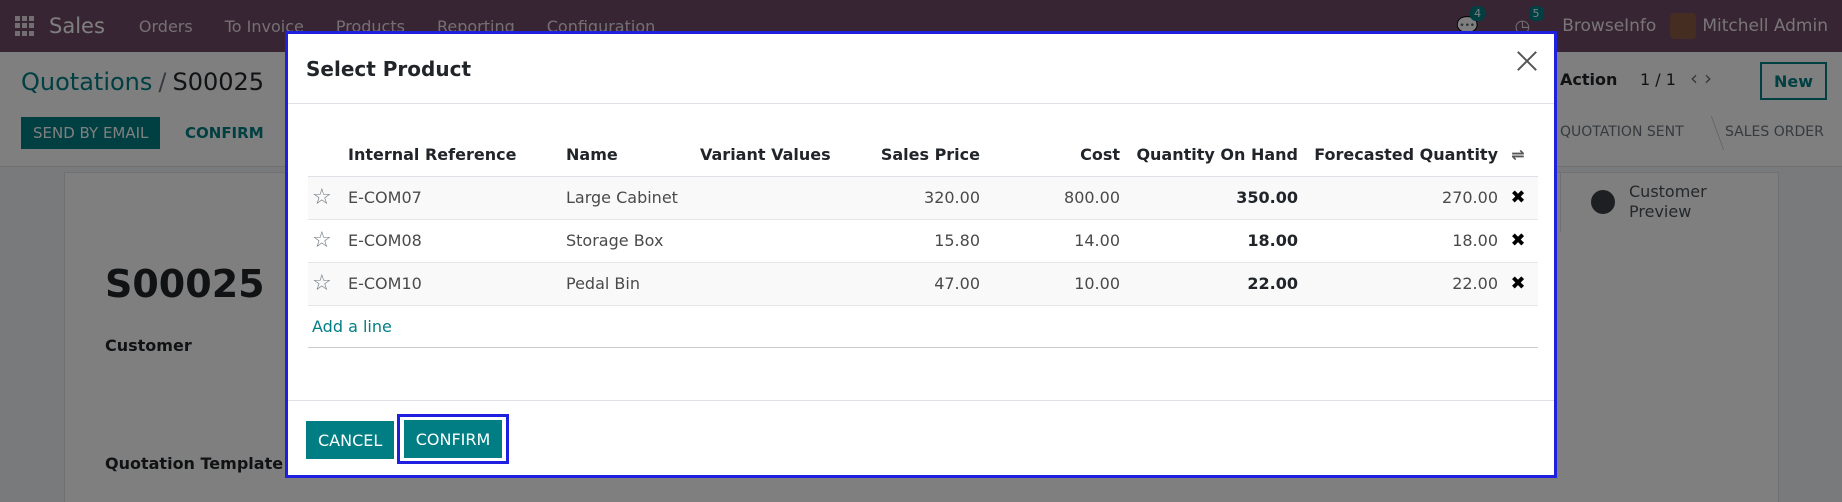 The width and height of the screenshot is (1842, 502). What do you see at coordinates (388, 68) in the screenshot?
I see `modal-title: Select Product` at bounding box center [388, 68].